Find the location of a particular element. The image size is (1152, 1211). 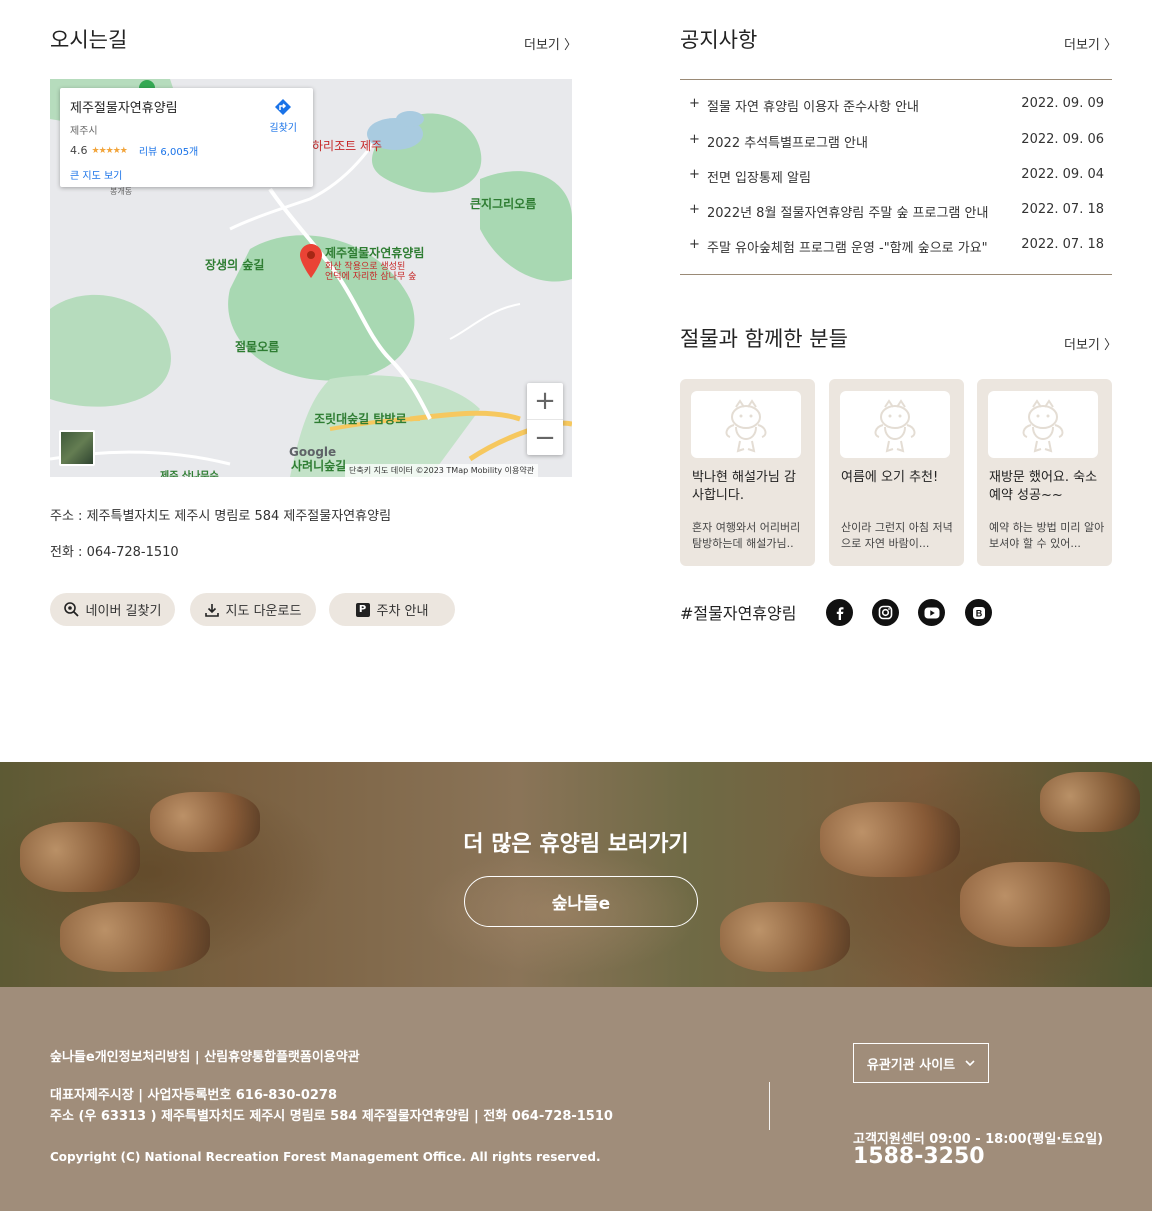

youtube-icon is located at coordinates (931, 612).